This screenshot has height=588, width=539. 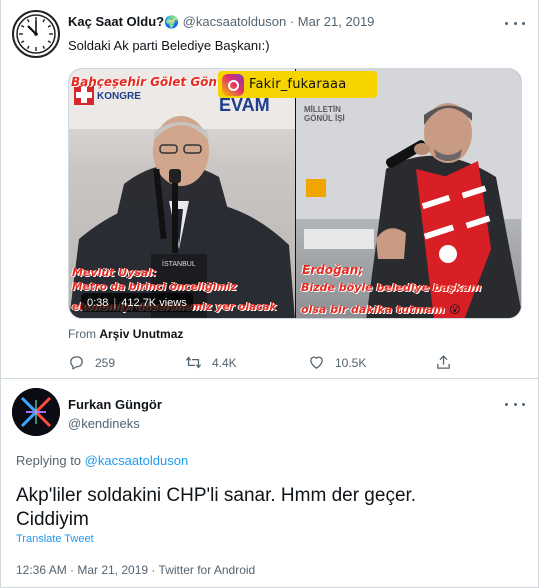 I want to click on replying-to: Replying to @kacsaatolduson, so click(x=102, y=460).